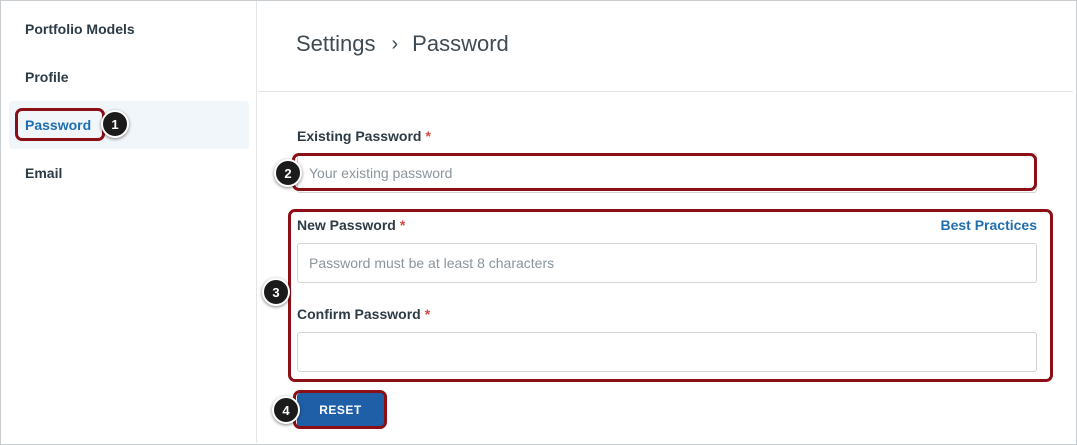  Describe the element at coordinates (80, 29) in the screenshot. I see `sidebar-item-label: Portfolio Models` at that location.